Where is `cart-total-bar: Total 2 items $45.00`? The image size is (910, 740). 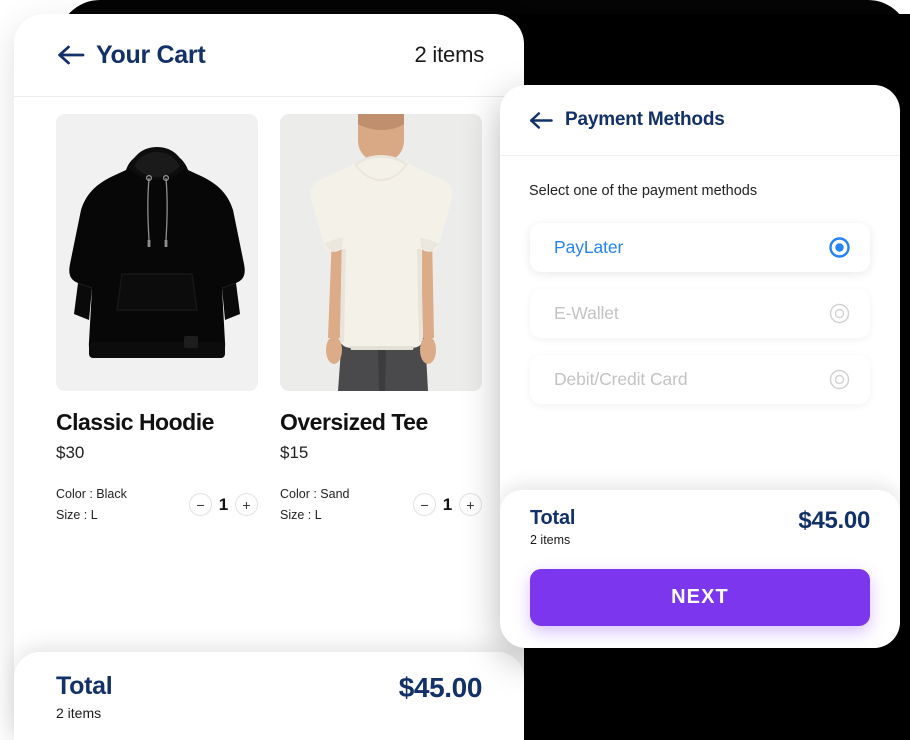 cart-total-bar: Total 2 items $45.00 is located at coordinates (269, 696).